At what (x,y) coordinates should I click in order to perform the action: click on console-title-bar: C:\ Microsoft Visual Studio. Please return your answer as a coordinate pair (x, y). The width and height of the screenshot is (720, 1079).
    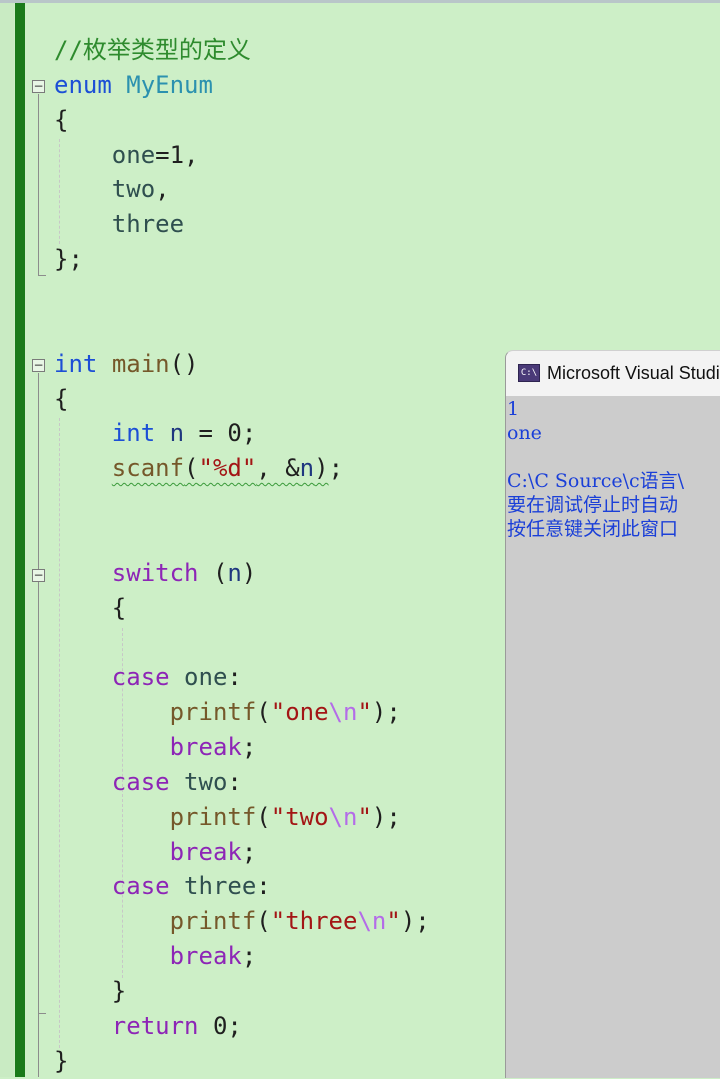
    Looking at the image, I should click on (613, 373).